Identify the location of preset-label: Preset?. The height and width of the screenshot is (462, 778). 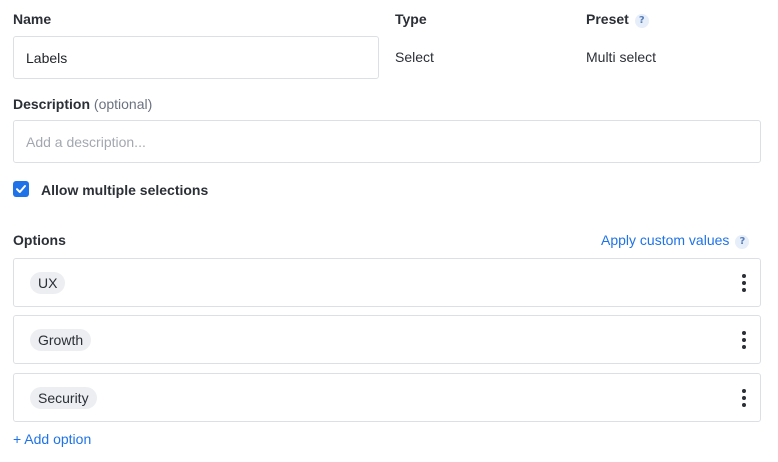
(617, 19).